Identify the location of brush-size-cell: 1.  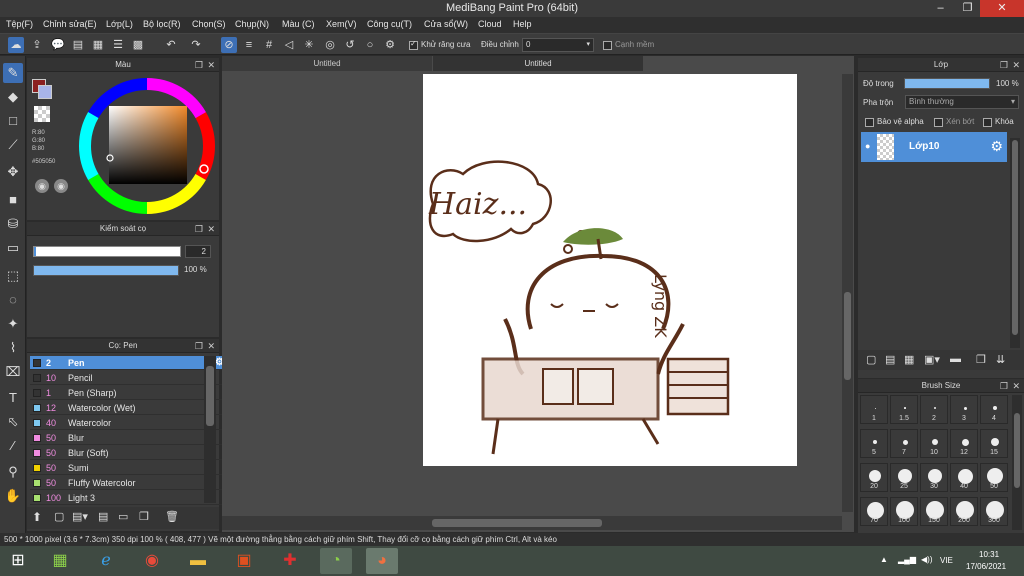
(874, 409).